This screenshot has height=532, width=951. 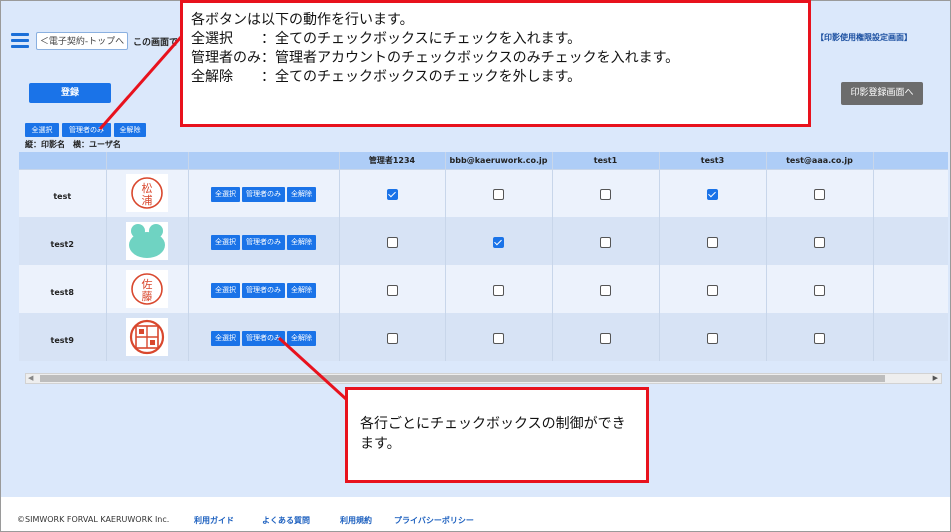 I want to click on column-header: test3, so click(x=713, y=161).